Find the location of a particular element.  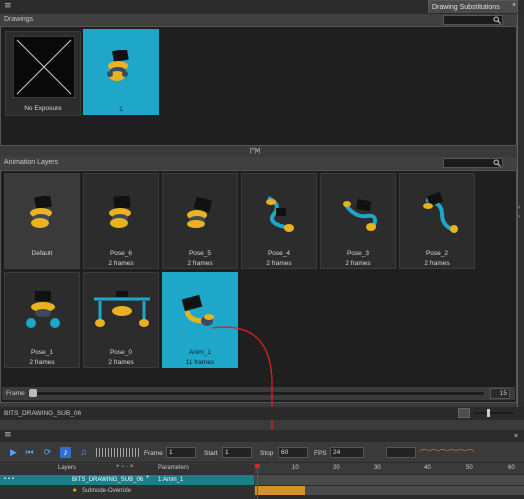

anim-card-name: Pose_2 is located at coordinates (437, 253).